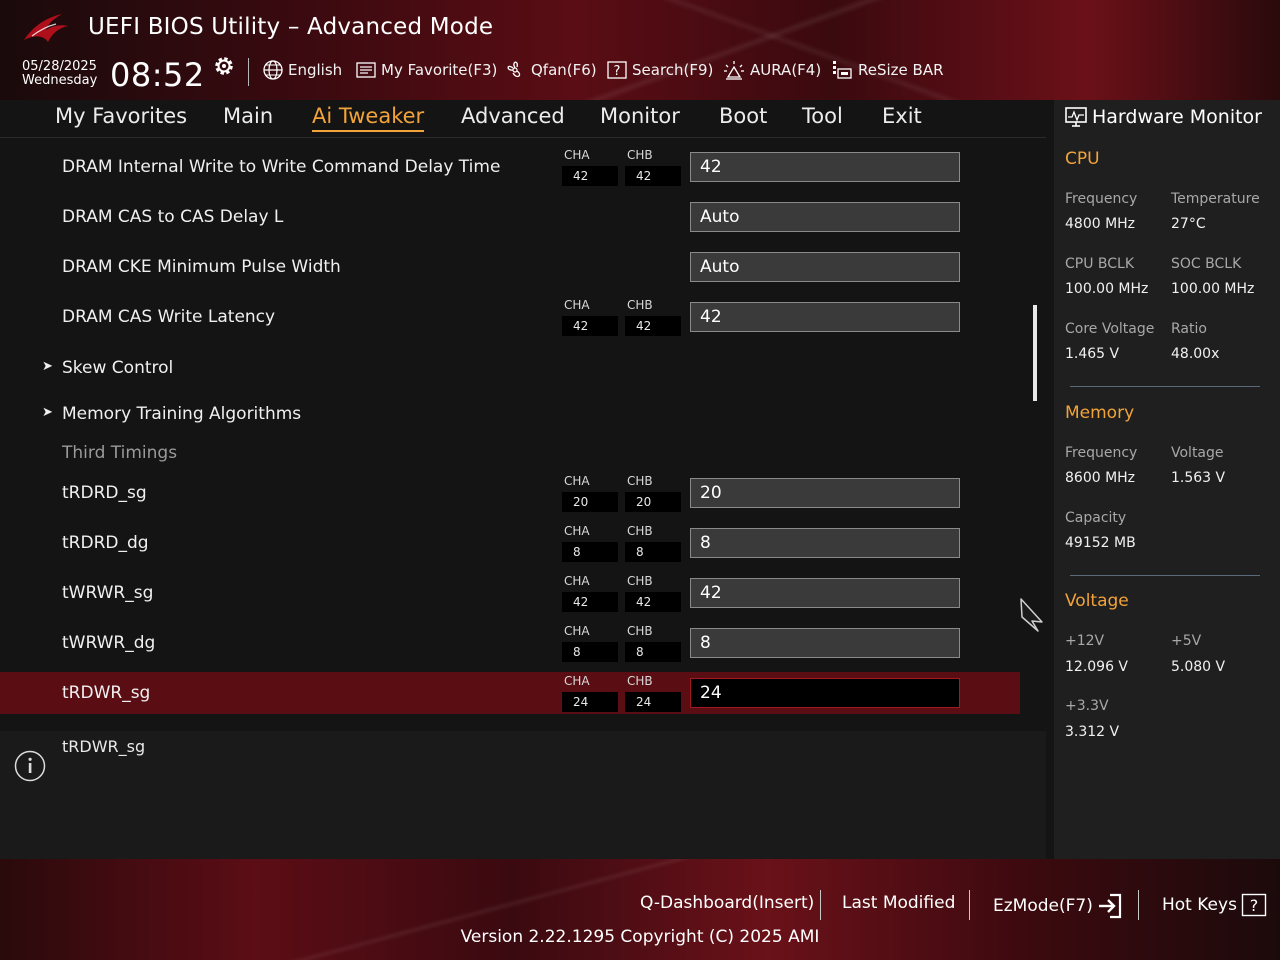 The image size is (1280, 960). I want to click on hot-keys-button: Hot Keys ?, so click(1214, 905).